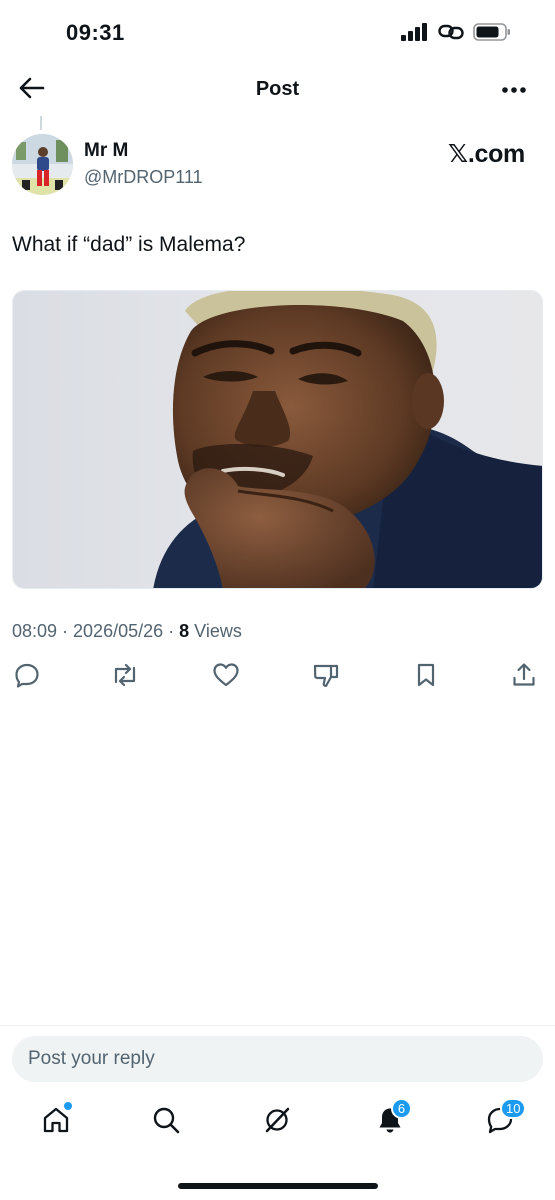 The width and height of the screenshot is (555, 1200). I want to click on dislike-icon, so click(326, 677).